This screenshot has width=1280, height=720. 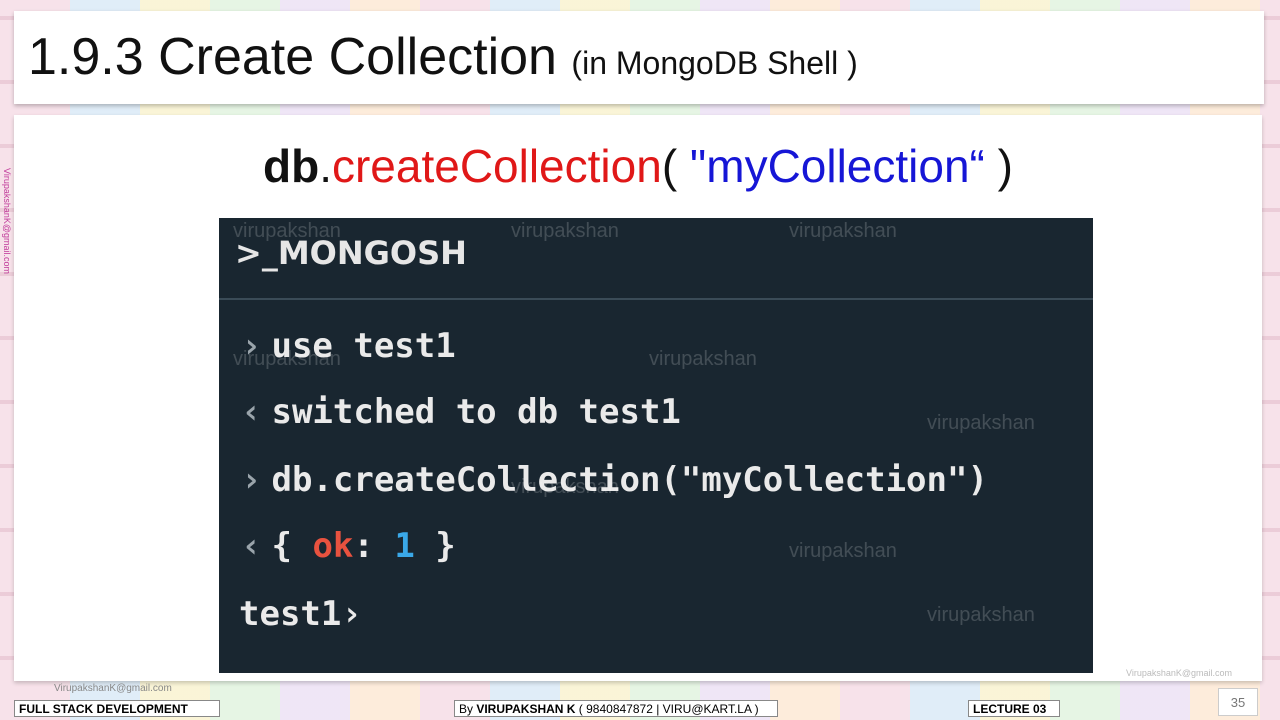 What do you see at coordinates (526, 709) in the screenshot?
I see `footer-author-name: VIRUPAKSHAN K` at bounding box center [526, 709].